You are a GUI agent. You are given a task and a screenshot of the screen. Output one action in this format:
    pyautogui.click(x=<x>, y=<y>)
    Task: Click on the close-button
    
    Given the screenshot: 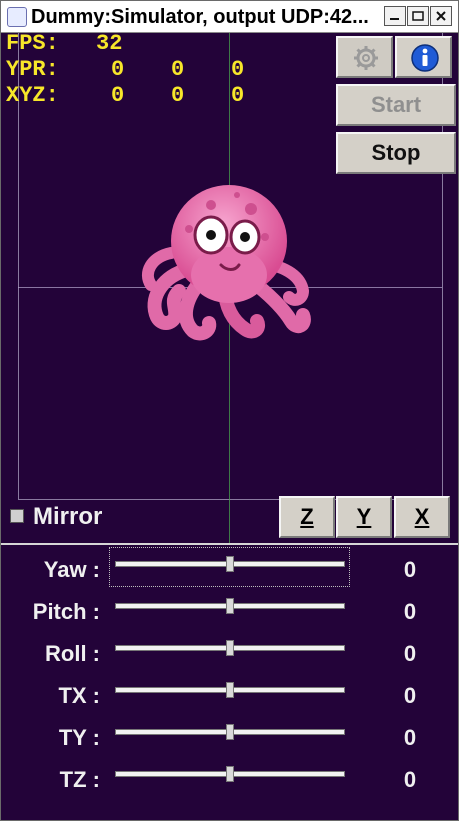 What is the action you would take?
    pyautogui.click(x=441, y=16)
    